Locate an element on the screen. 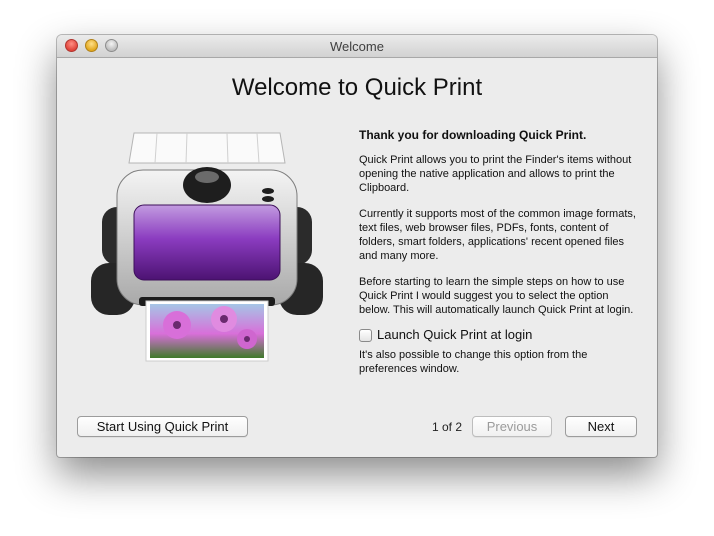 The image size is (714, 536). launch-at-login-checkbox is located at coordinates (365, 335).